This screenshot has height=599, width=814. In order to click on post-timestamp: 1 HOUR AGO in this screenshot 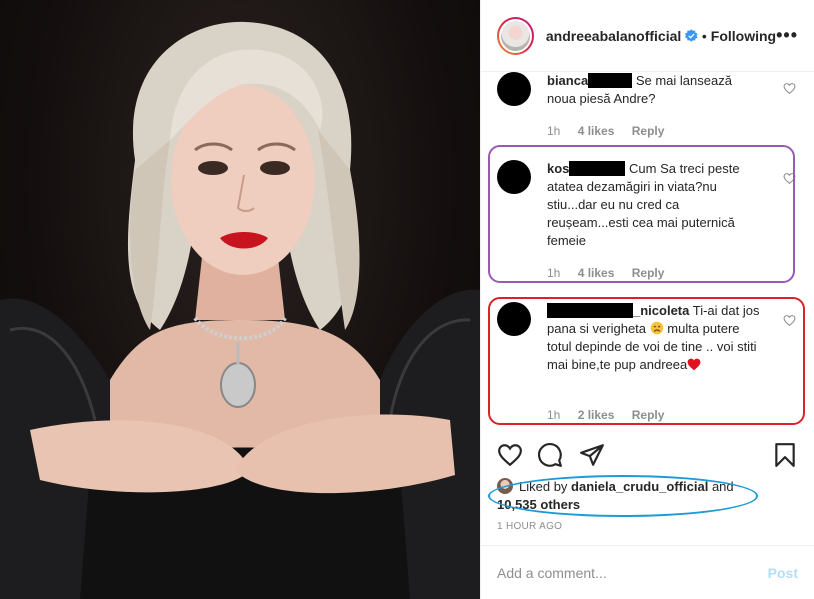, I will do `click(529, 526)`.